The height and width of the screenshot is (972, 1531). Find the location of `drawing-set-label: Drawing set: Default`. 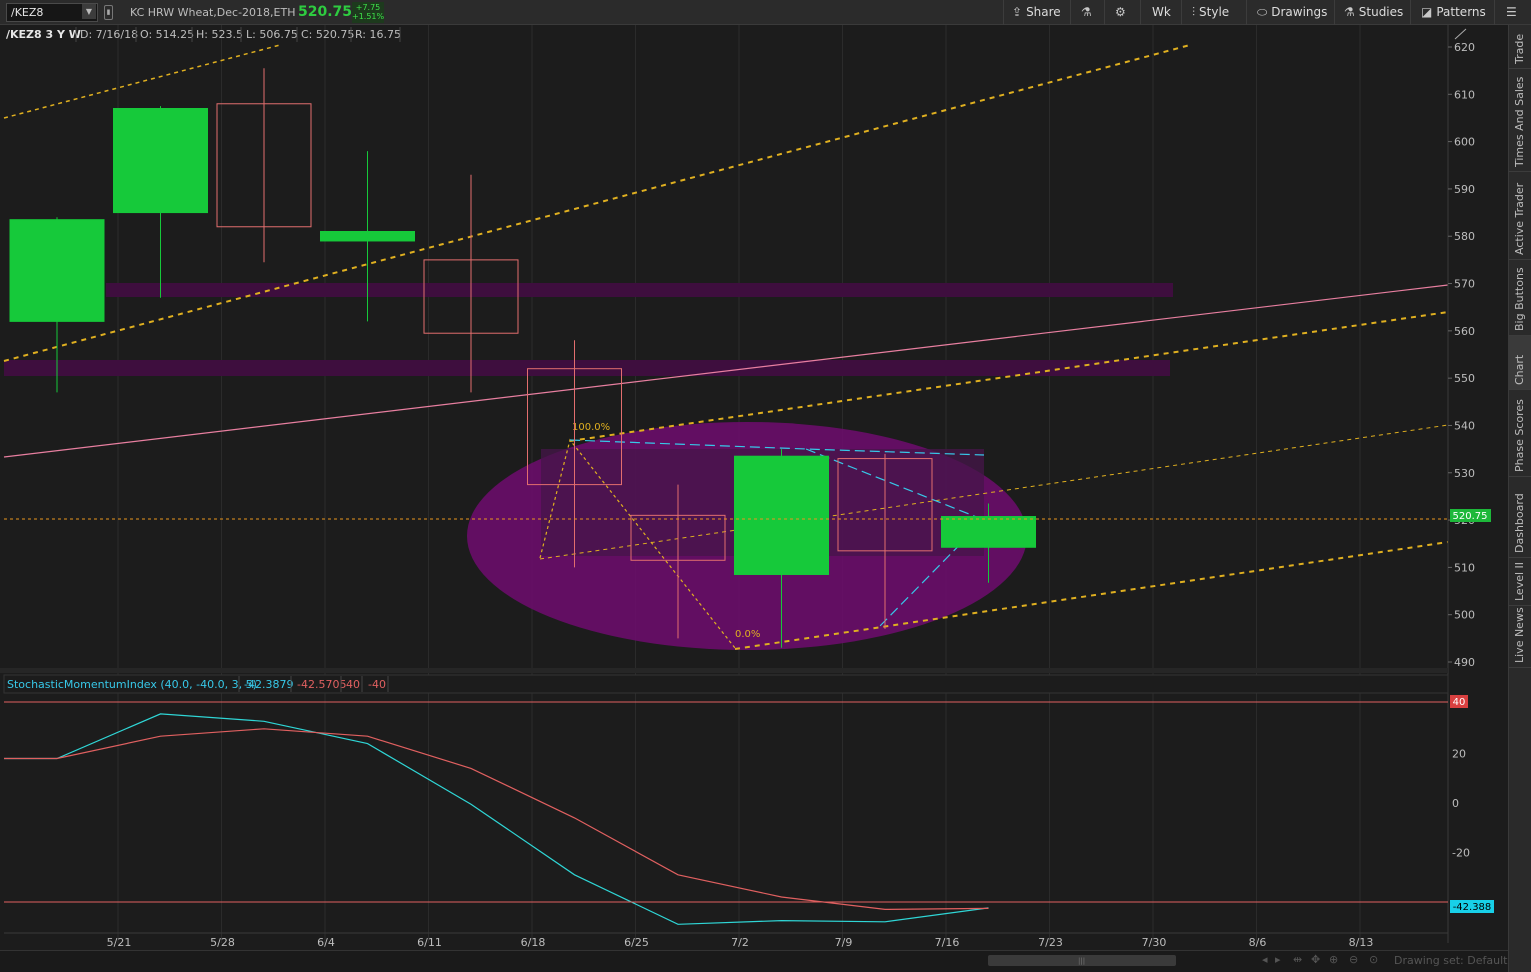

drawing-set-label: Drawing set: Default is located at coordinates (1451, 960).